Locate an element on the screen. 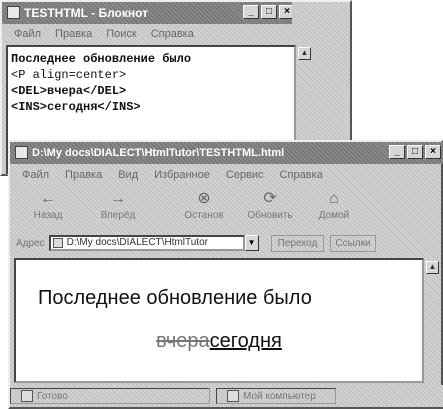 The image size is (443, 409). back-button: ← Назад is located at coordinates (48, 207).